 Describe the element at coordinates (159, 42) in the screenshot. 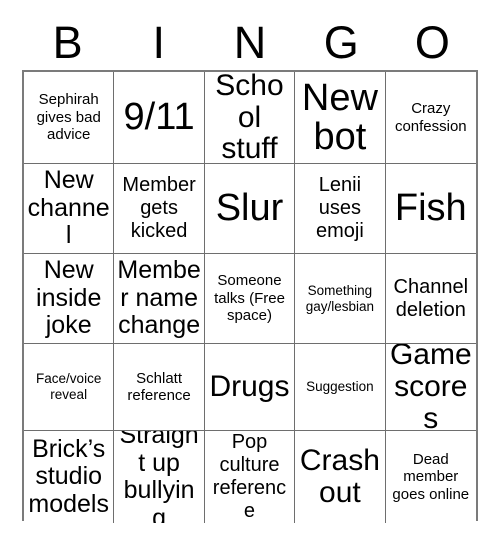

I see `bingo-header-letter-i: I` at that location.